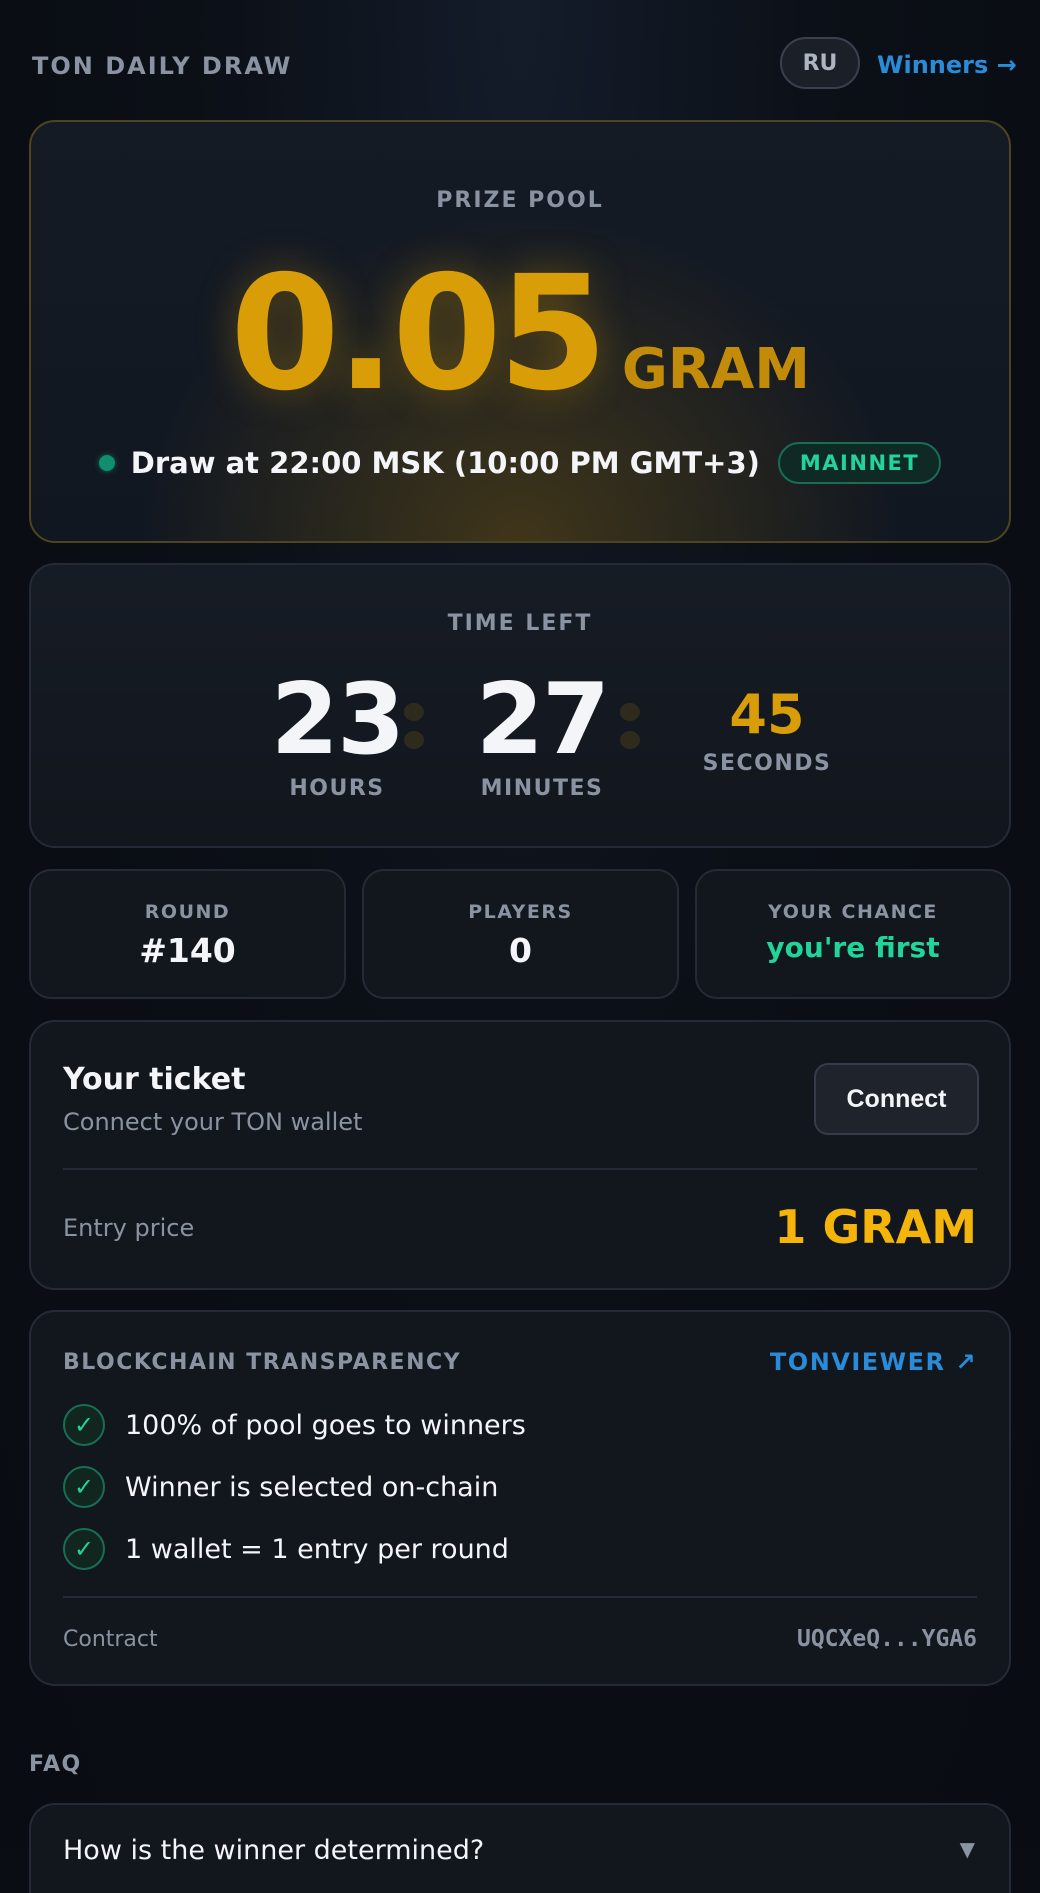 This screenshot has width=1040, height=1893. I want to click on faq-item: How is the winner determined? ▼, so click(520, 1848).